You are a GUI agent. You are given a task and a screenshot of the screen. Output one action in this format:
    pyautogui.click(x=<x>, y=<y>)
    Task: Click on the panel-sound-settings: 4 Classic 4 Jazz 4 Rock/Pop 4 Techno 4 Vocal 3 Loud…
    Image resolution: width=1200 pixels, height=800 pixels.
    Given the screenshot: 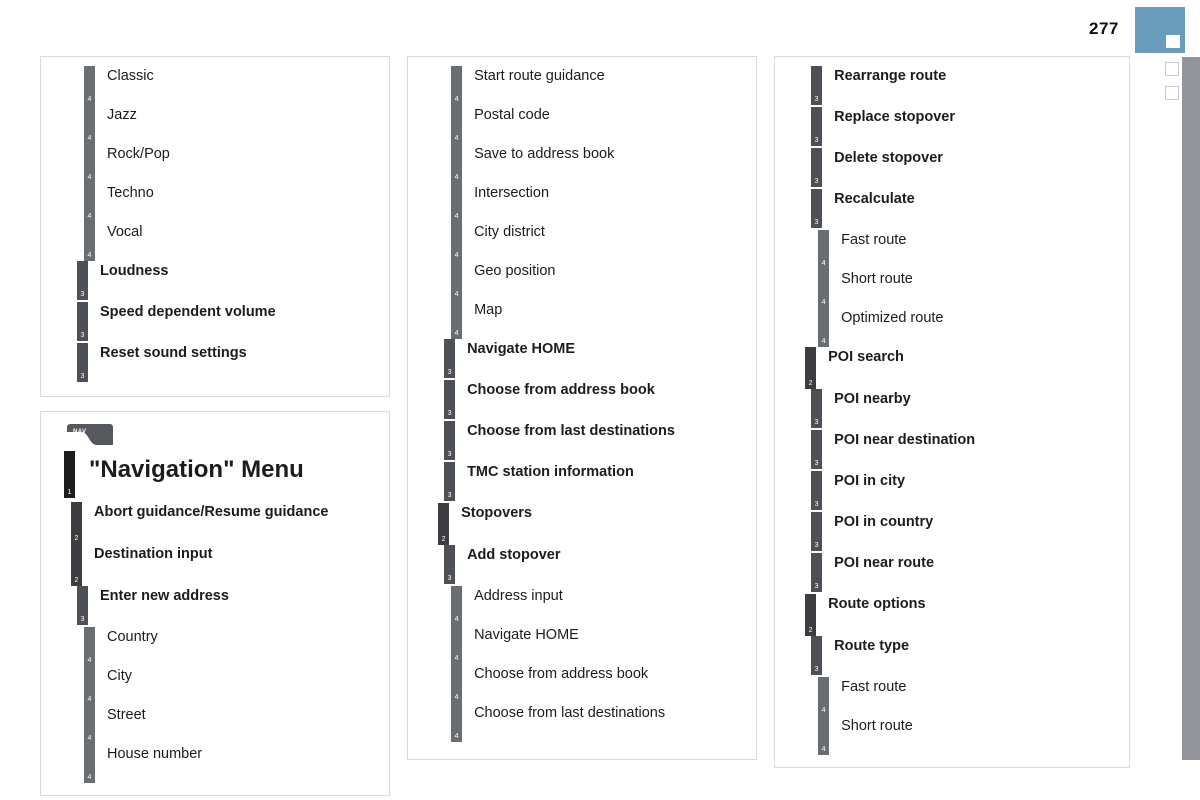 What is the action you would take?
    pyautogui.click(x=215, y=226)
    